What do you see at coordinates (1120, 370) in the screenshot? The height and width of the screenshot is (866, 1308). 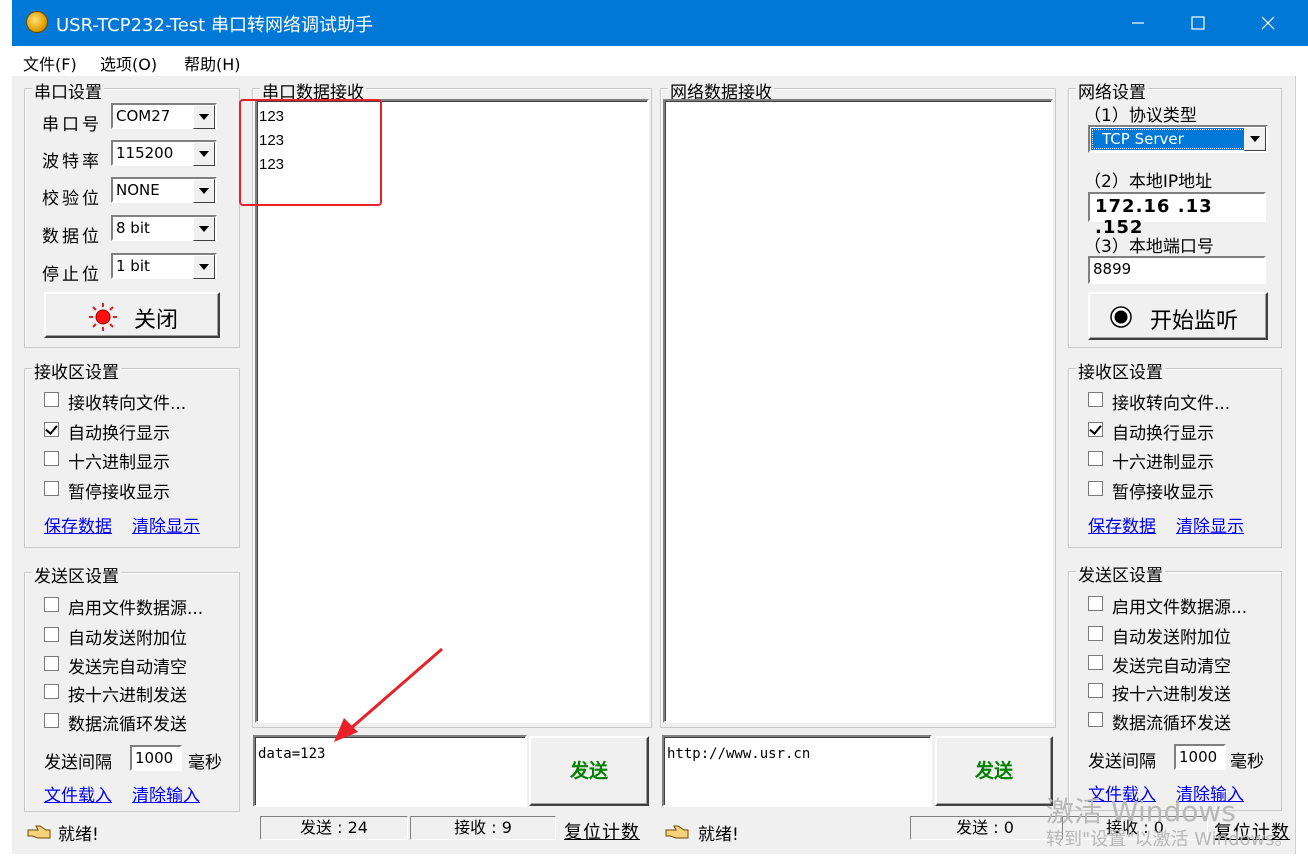 I see `right-recv-settings-legend: 接收区设置` at bounding box center [1120, 370].